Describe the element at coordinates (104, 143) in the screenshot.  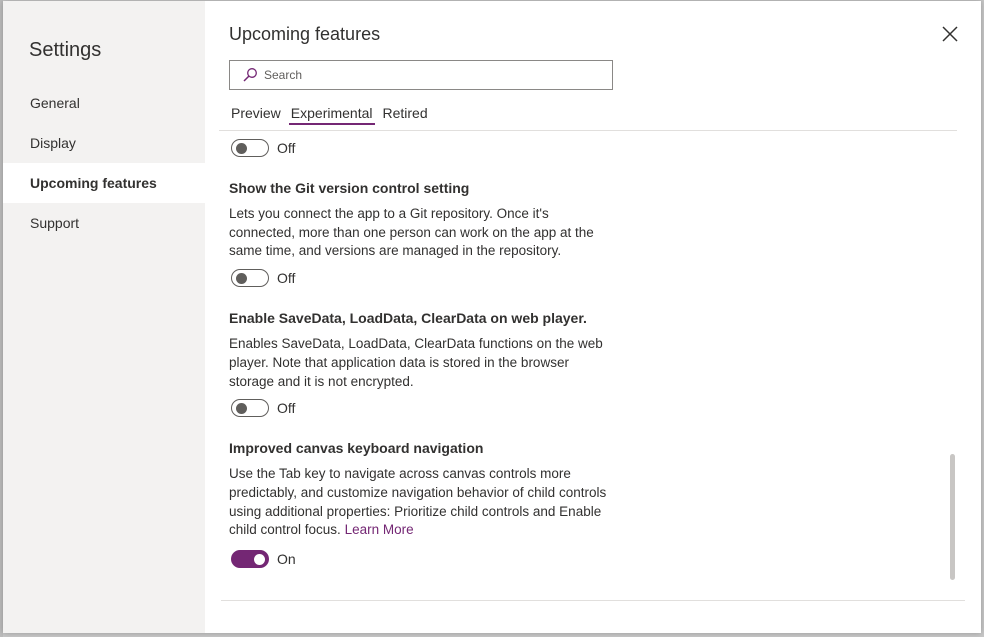
I see `nav-item-display: Display` at that location.